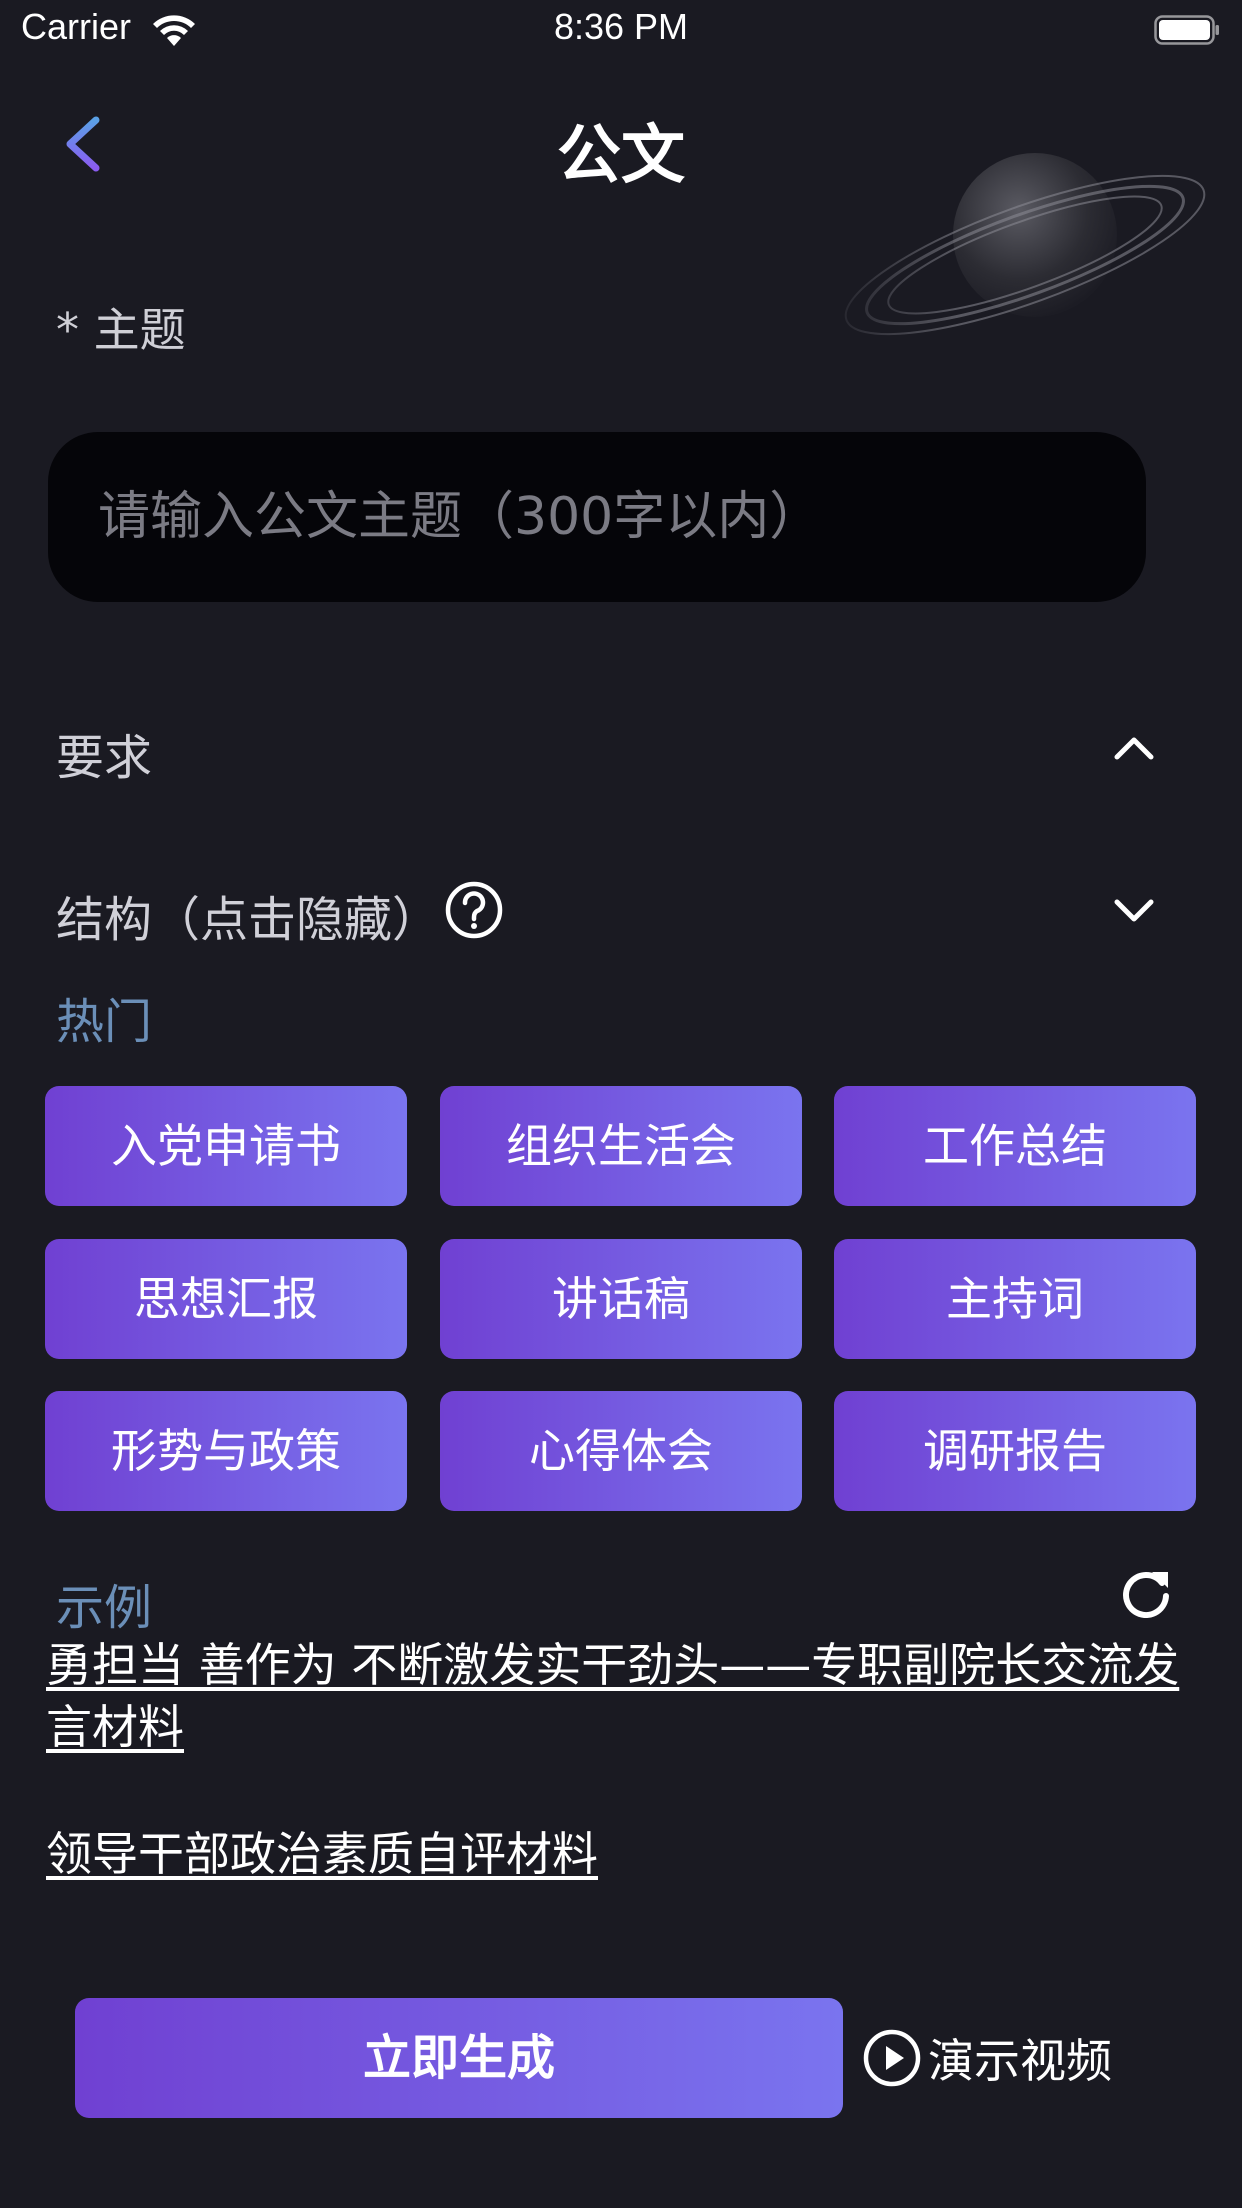 This screenshot has height=2208, width=1242. Describe the element at coordinates (621, 1854) in the screenshot. I see `example-link: 领导干部政治素质自评材料` at that location.